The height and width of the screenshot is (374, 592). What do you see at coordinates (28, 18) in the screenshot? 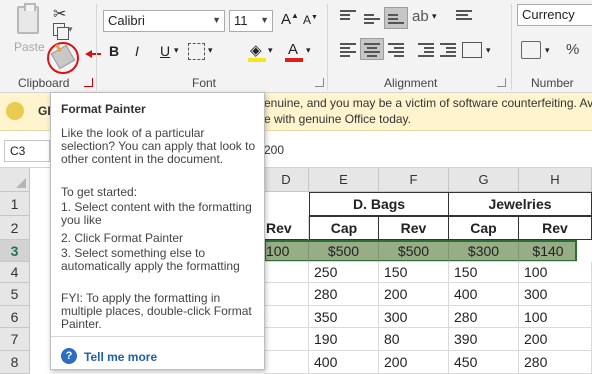
I see `paste-icon` at bounding box center [28, 18].